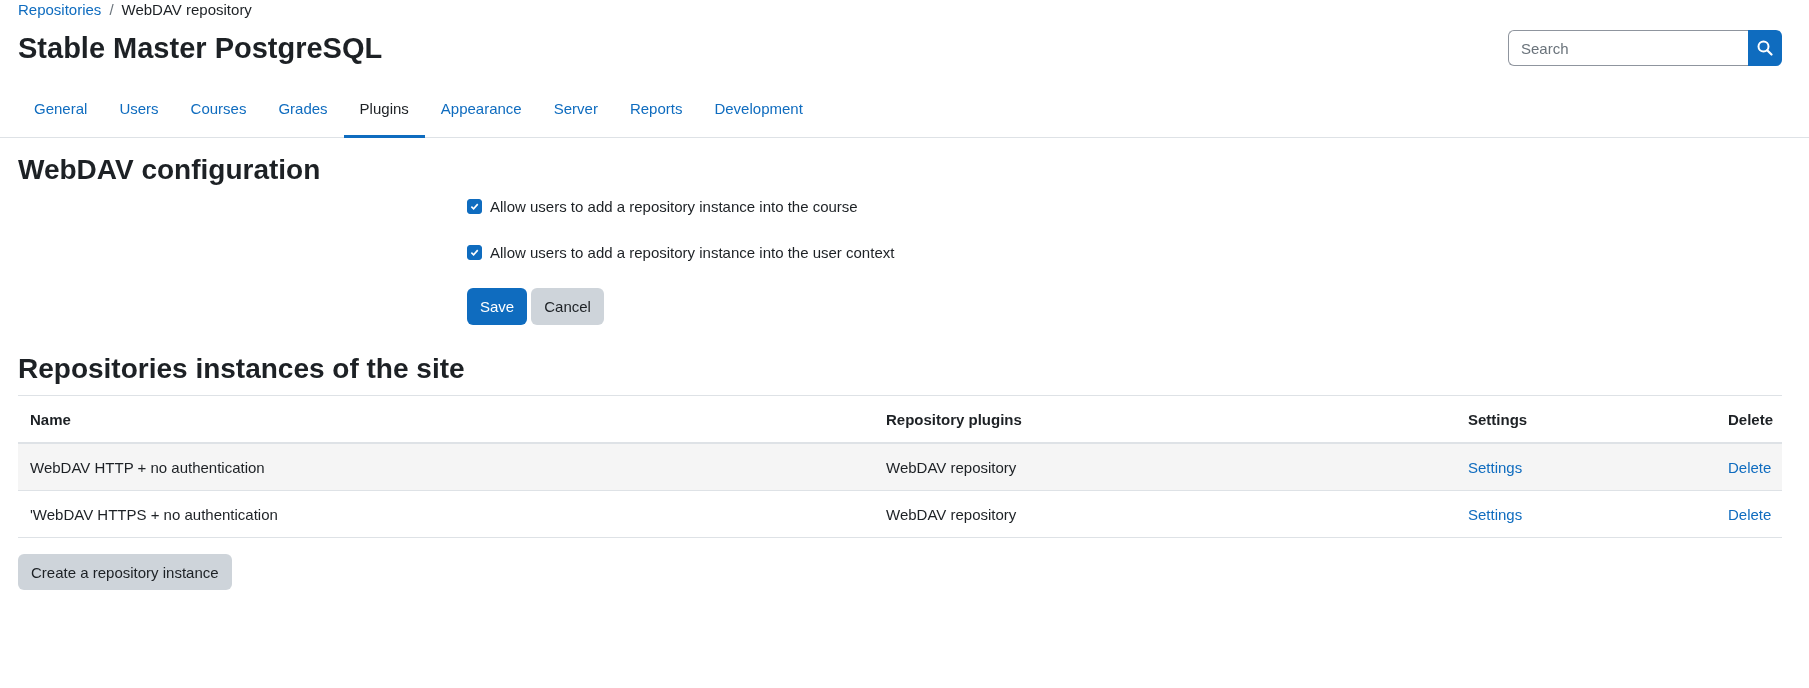 The width and height of the screenshot is (1809, 688). Describe the element at coordinates (125, 572) in the screenshot. I see `create-instance-button: Create a repository instance` at that location.